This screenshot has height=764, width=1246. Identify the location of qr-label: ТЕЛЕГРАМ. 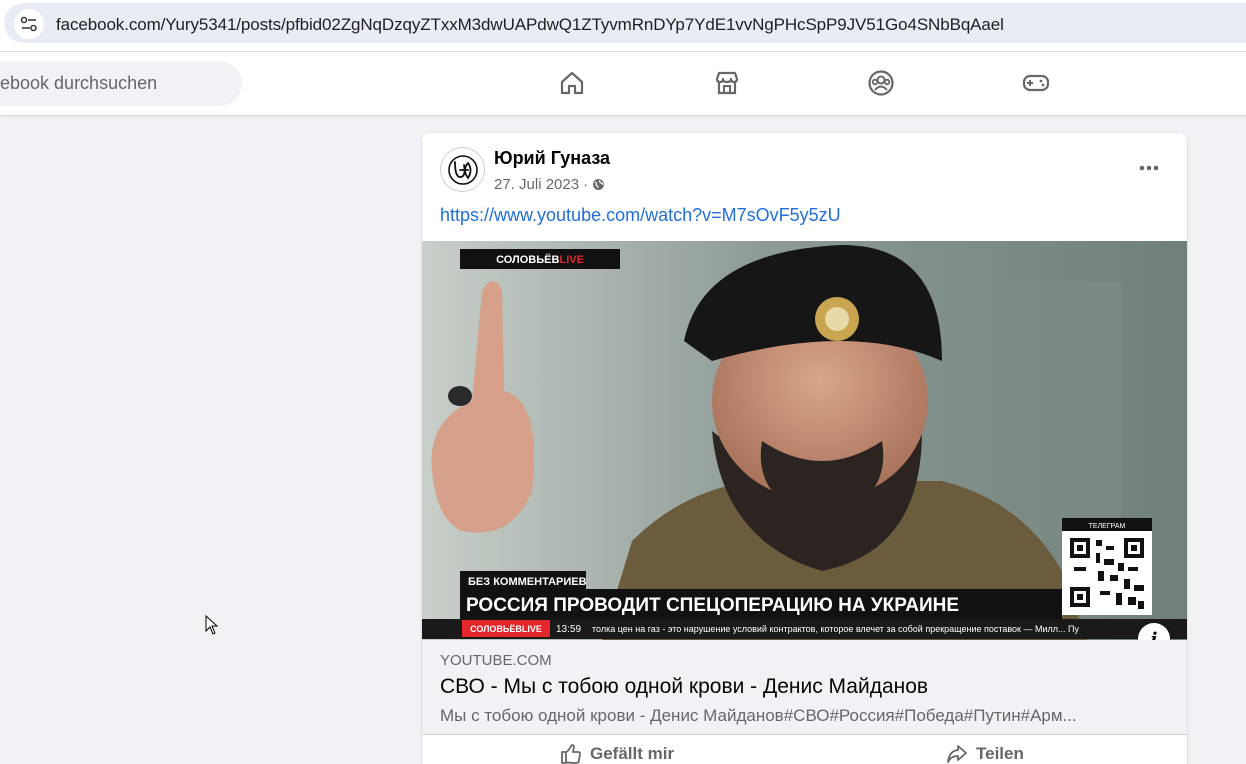
(1107, 526).